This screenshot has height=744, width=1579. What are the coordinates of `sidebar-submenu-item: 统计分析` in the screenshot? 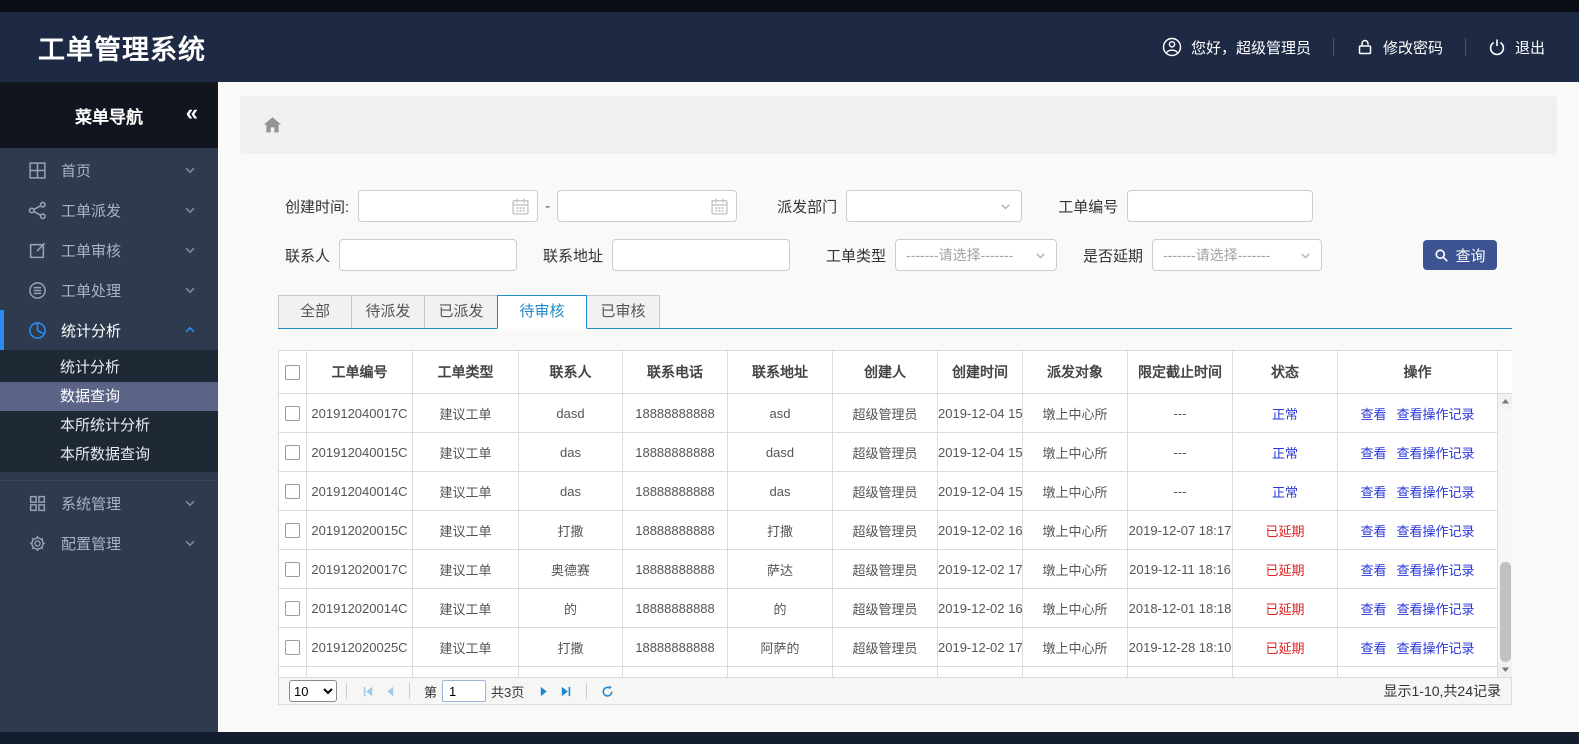 It's located at (109, 367).